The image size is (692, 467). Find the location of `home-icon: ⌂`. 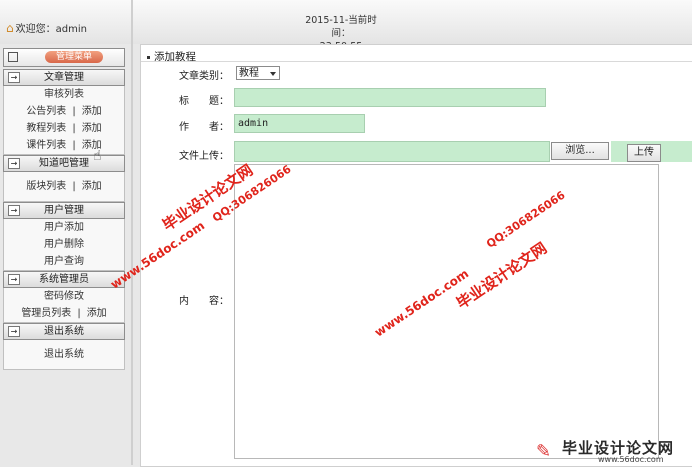

home-icon: ⌂ is located at coordinates (10, 28).